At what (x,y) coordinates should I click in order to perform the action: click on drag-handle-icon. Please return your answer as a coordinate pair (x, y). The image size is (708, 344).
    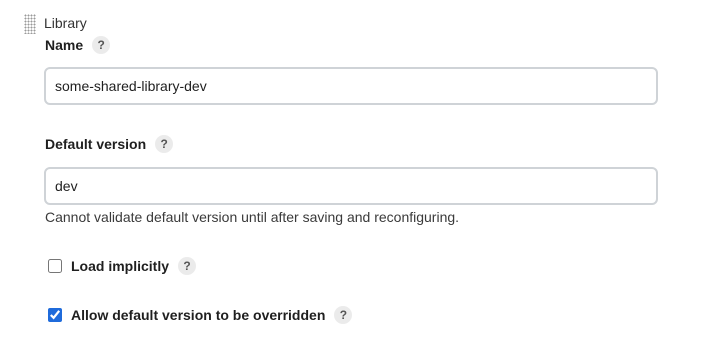
    Looking at the image, I should click on (30, 24).